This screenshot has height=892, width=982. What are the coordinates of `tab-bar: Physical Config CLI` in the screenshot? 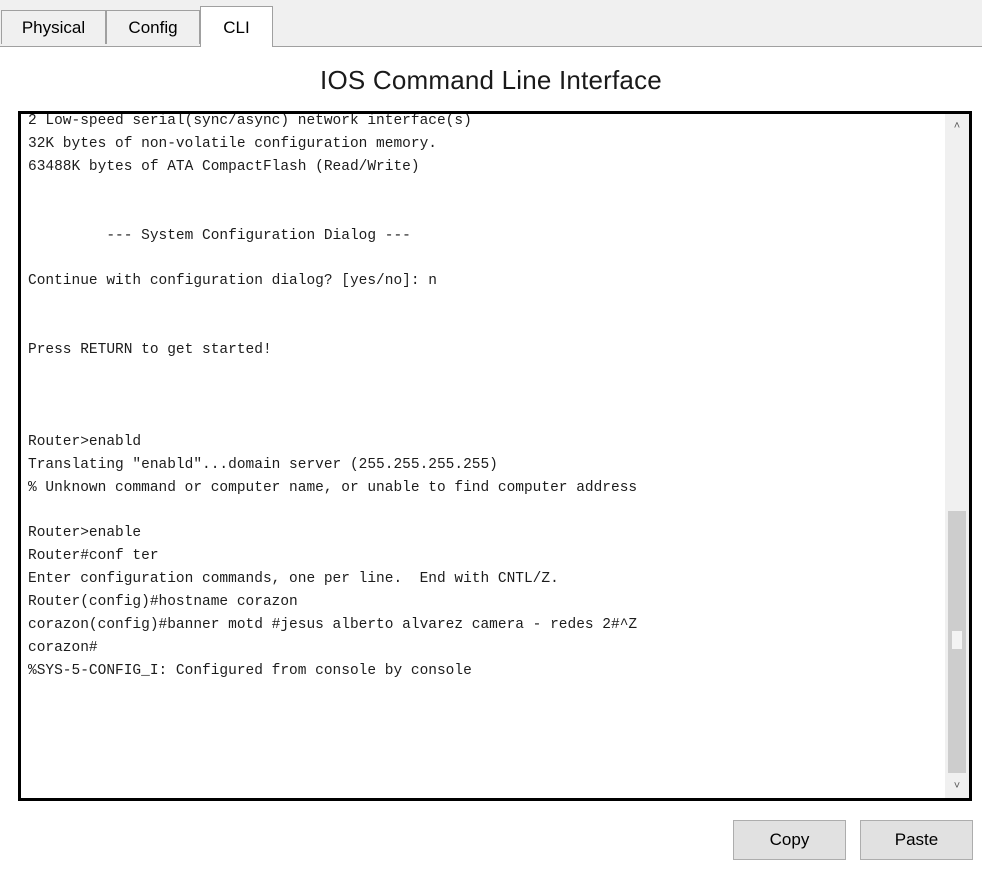 It's located at (491, 23).